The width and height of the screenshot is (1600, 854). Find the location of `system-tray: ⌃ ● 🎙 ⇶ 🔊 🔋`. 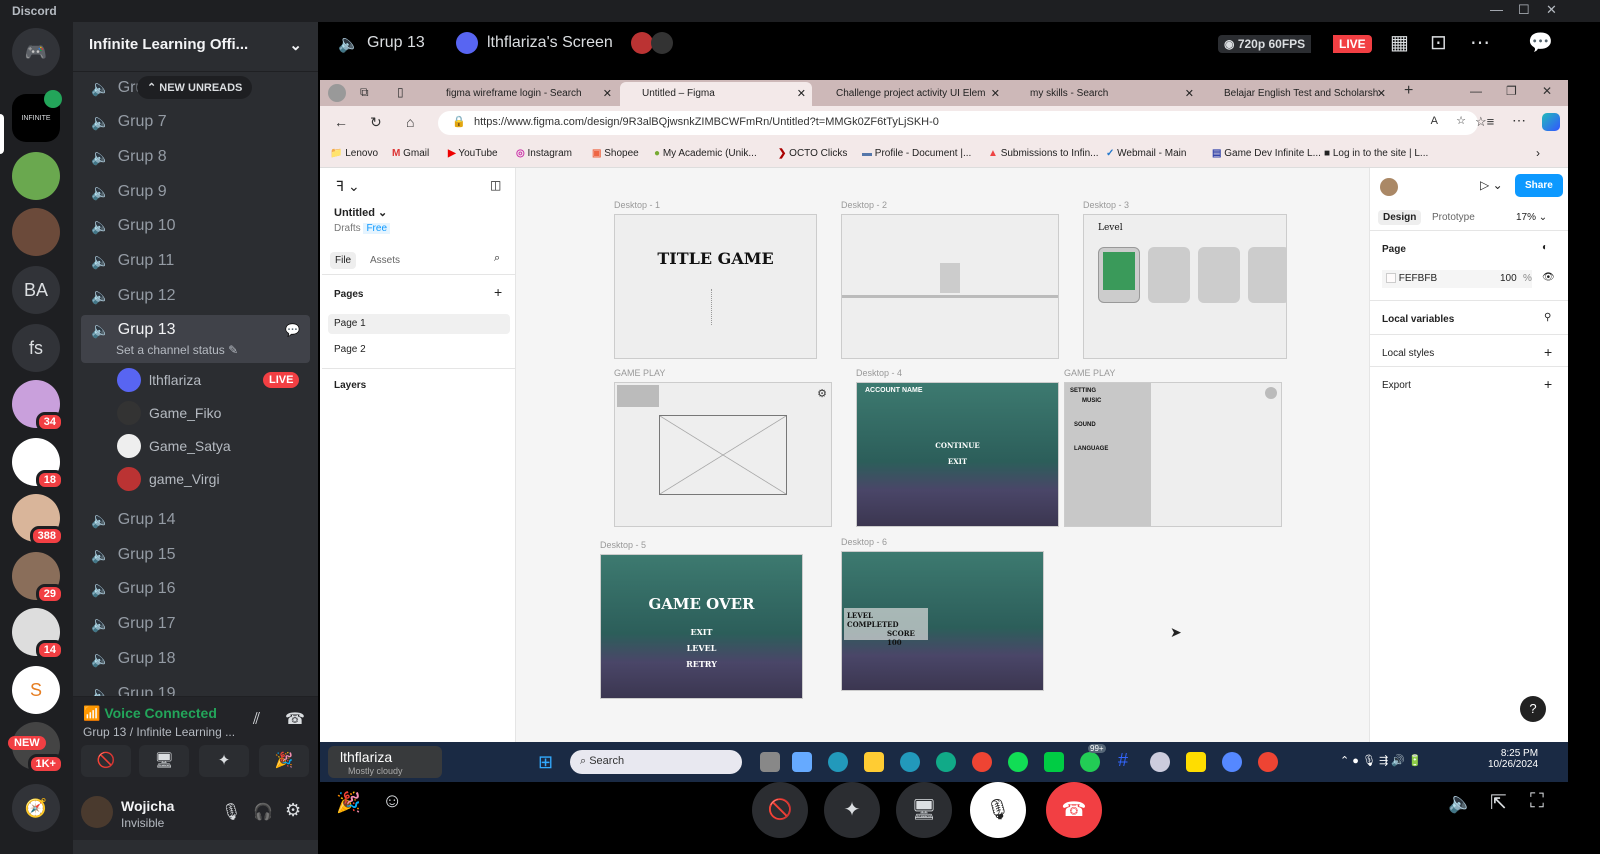

system-tray: ⌃ ● 🎙 ⇶ 🔊 🔋 is located at coordinates (1381, 760).